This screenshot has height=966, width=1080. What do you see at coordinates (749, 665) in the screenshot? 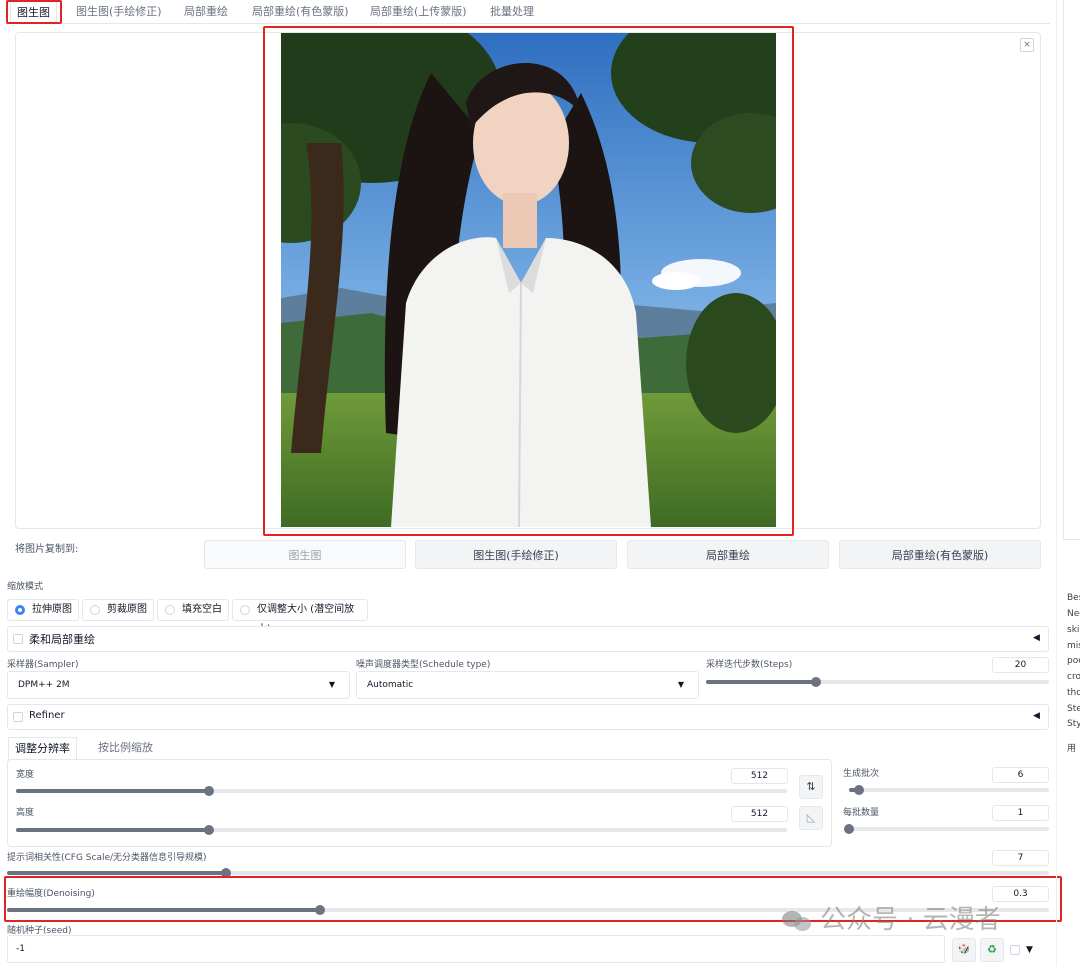
I see `steps-label: 采样迭代步数(Steps)` at bounding box center [749, 665].